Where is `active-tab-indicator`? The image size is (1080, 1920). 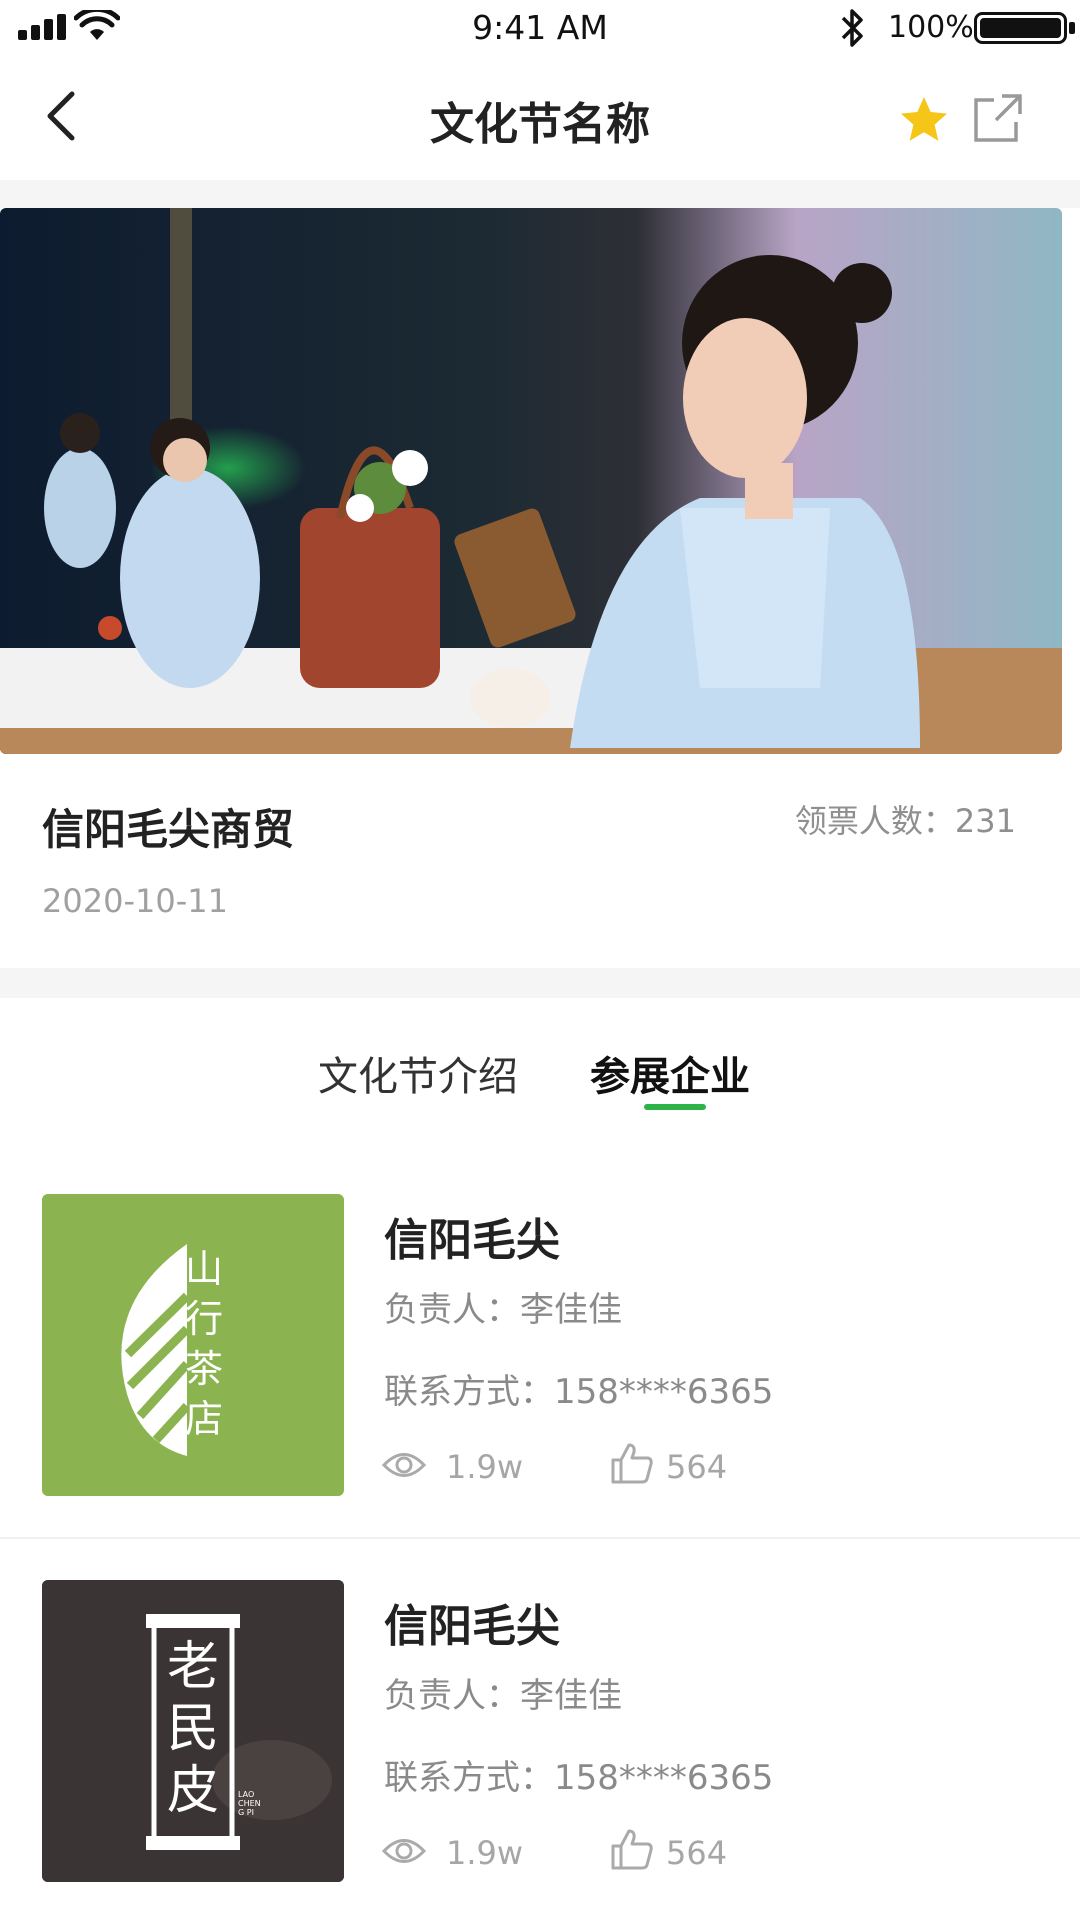 active-tab-indicator is located at coordinates (675, 1107).